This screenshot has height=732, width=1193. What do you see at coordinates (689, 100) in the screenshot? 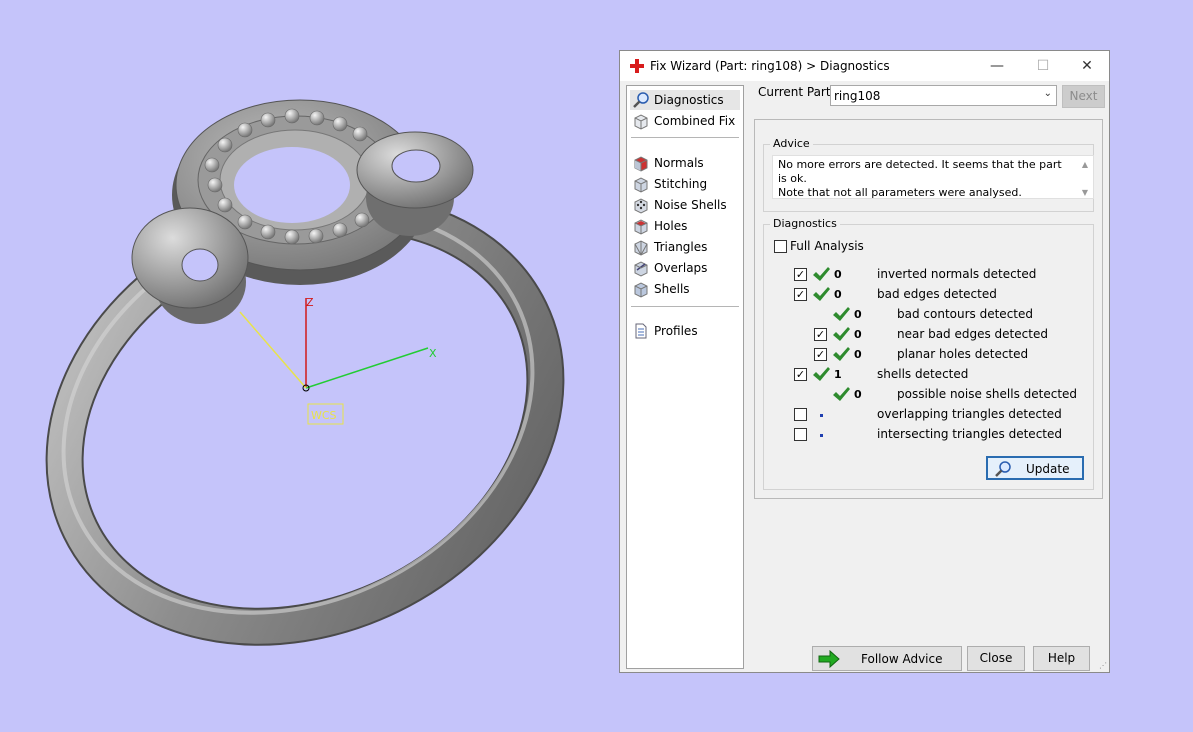
I see `nav-label: Diagnostics` at bounding box center [689, 100].